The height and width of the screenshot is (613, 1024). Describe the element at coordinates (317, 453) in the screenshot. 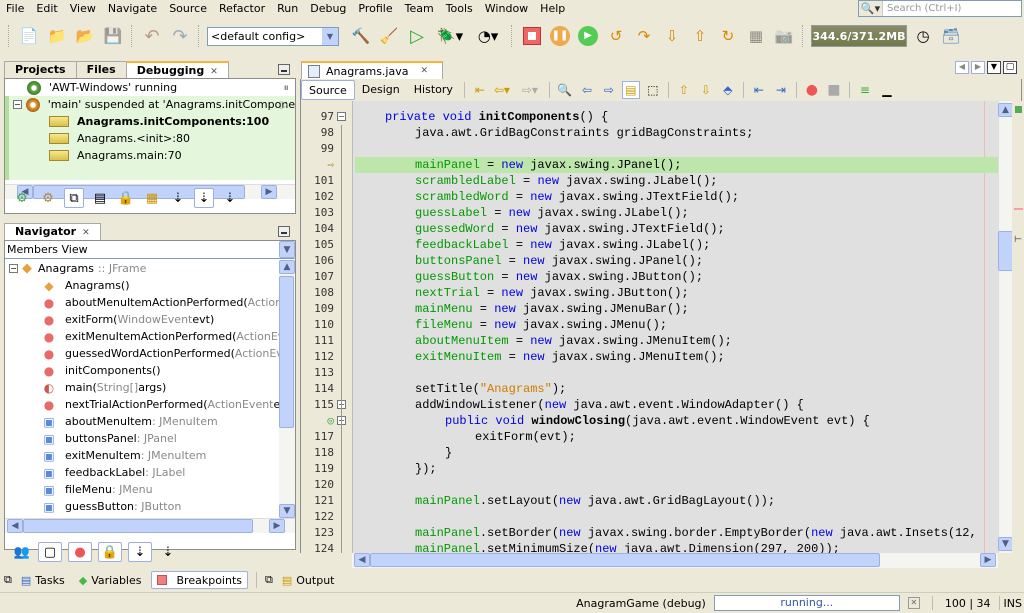

I see `line-number: 118` at that location.